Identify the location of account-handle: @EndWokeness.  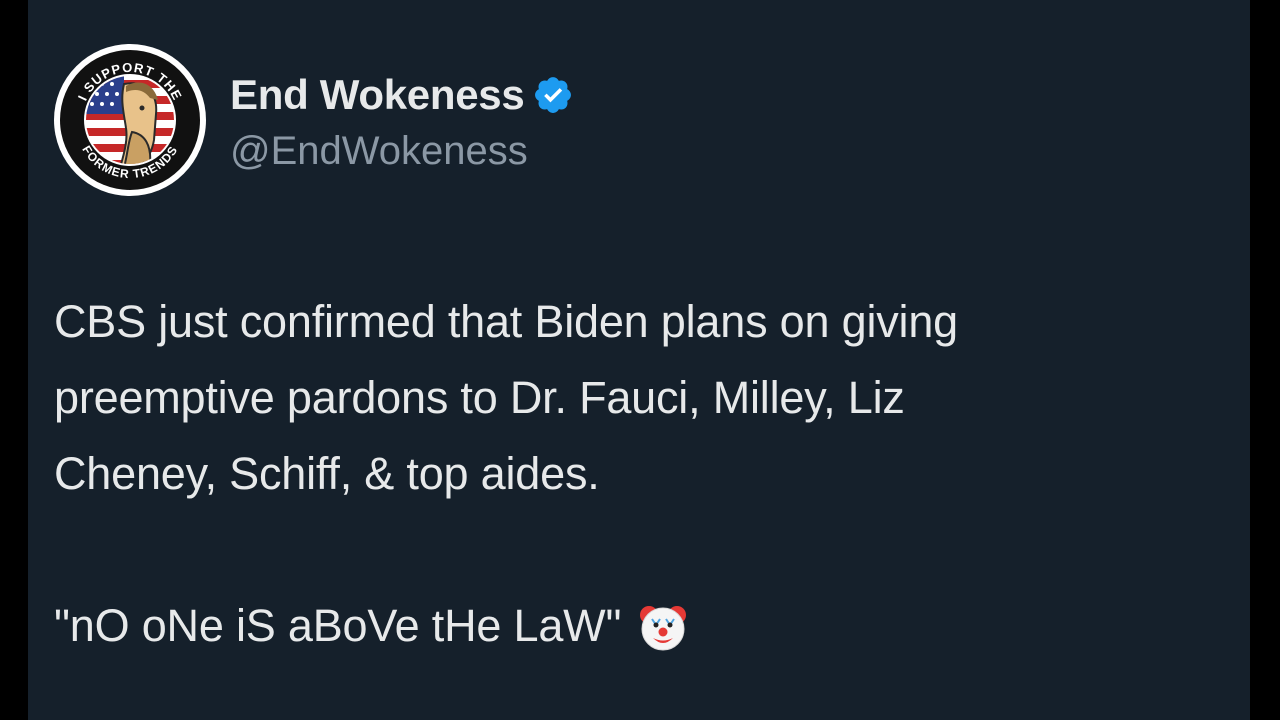
(402, 151).